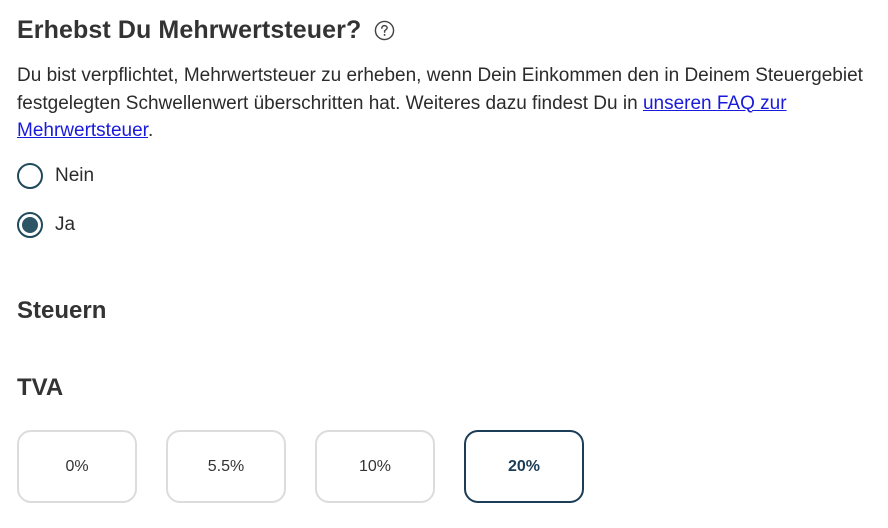 This screenshot has width=888, height=528. I want to click on rate-button-0: 0%, so click(77, 466).